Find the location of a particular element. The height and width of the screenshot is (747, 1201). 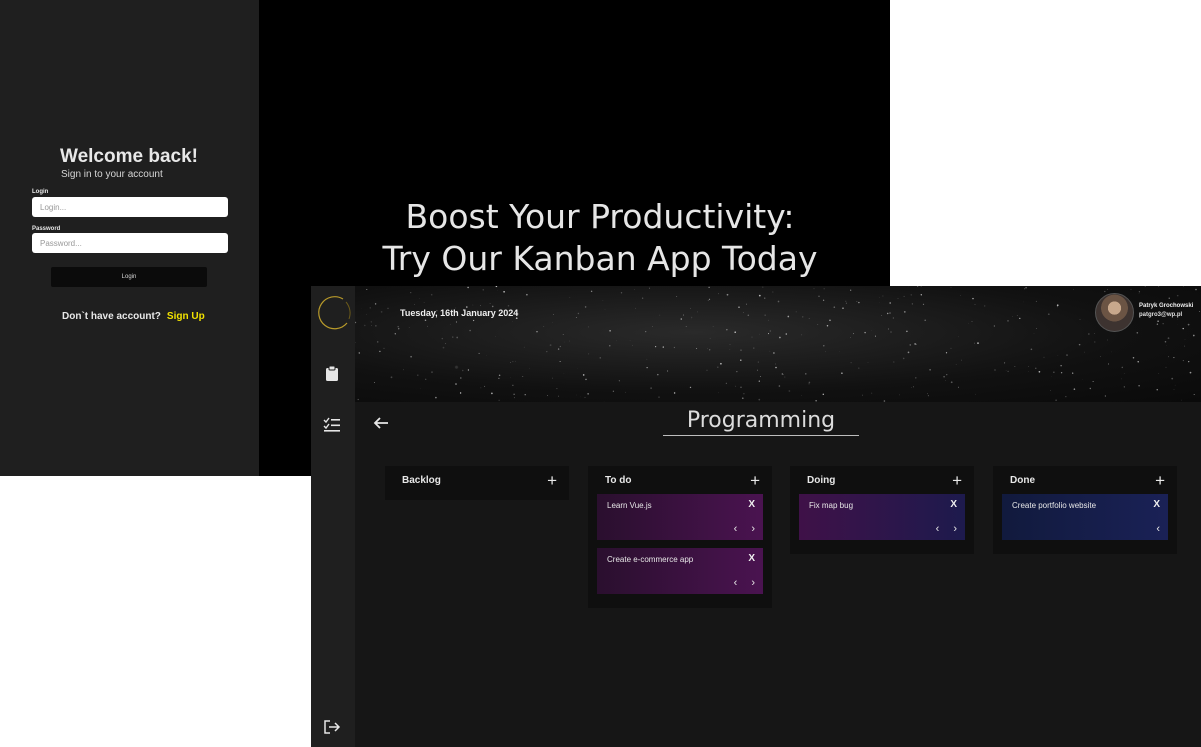

signup-link: Sign Up is located at coordinates (186, 316).